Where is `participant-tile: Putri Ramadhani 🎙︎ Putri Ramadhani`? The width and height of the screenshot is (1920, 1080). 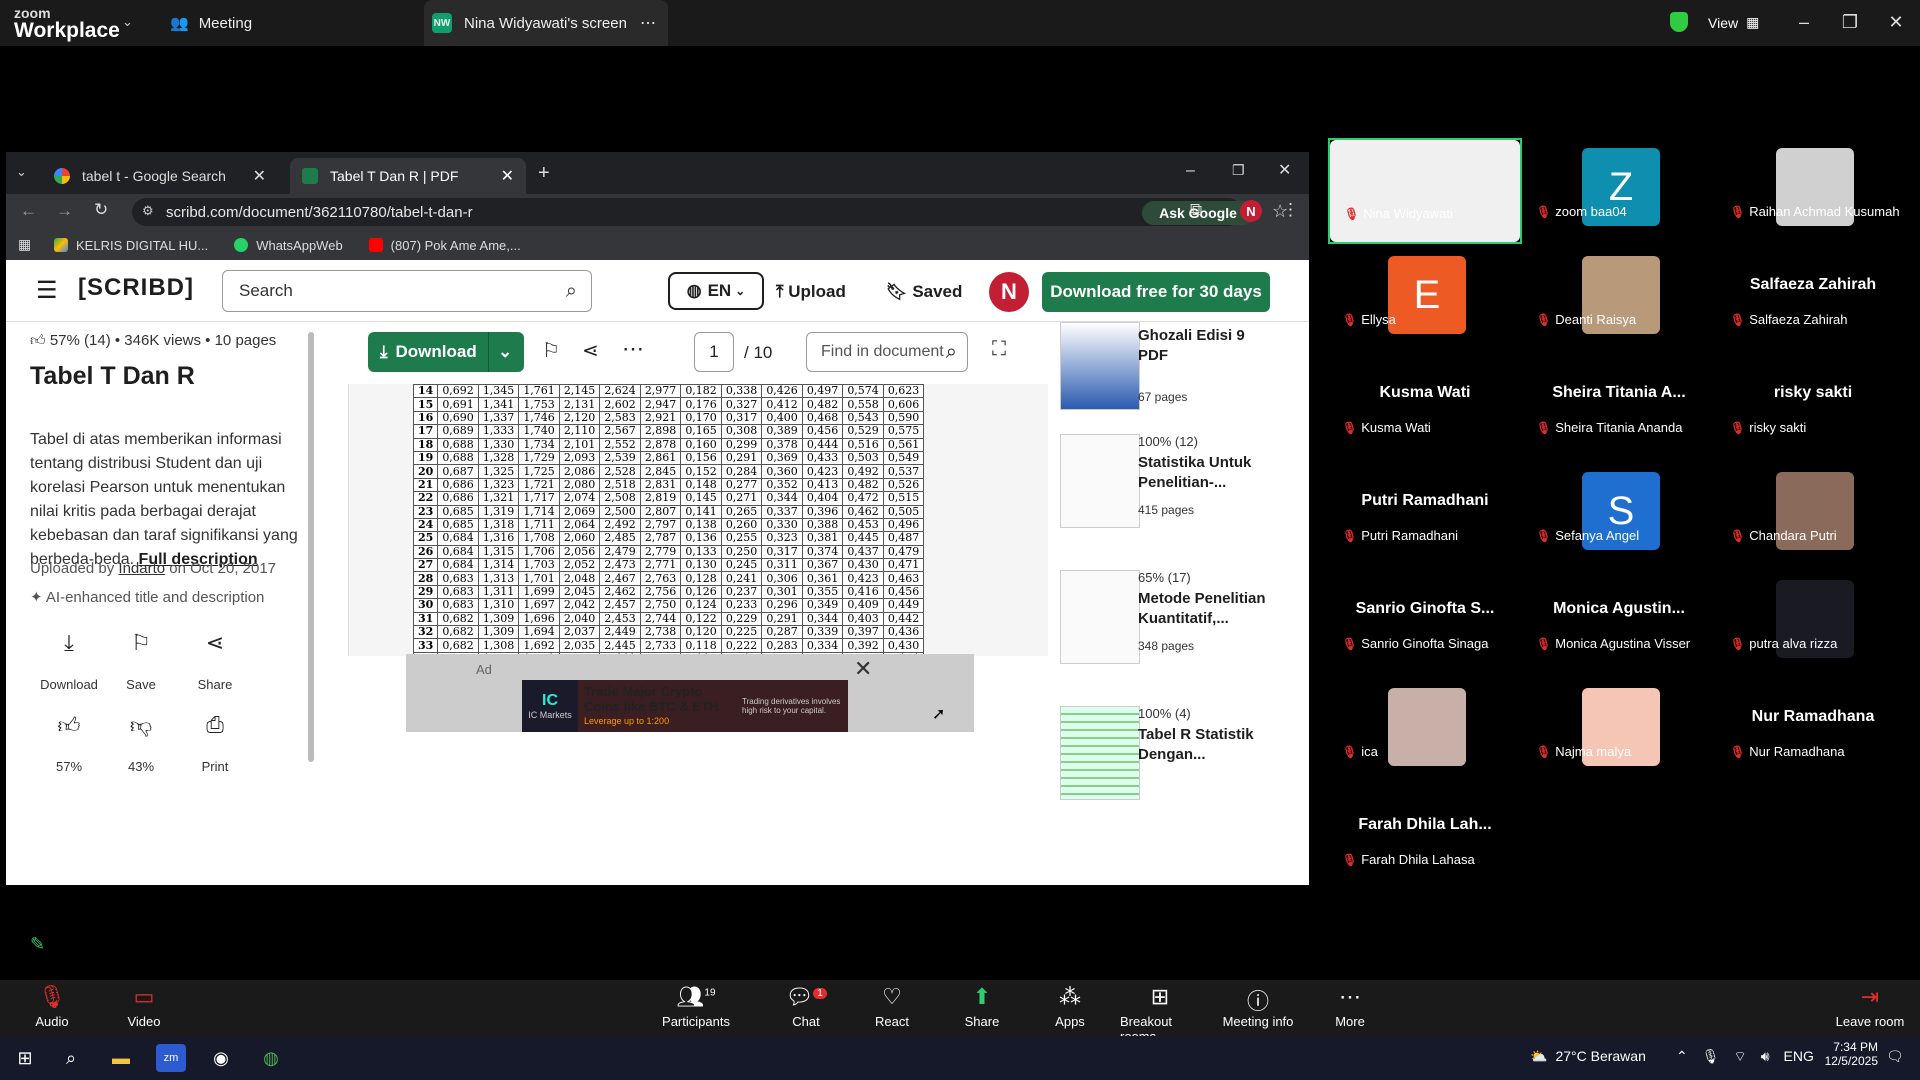 participant-tile: Putri Ramadhani 🎙︎ Putri Ramadhani is located at coordinates (1425, 515).